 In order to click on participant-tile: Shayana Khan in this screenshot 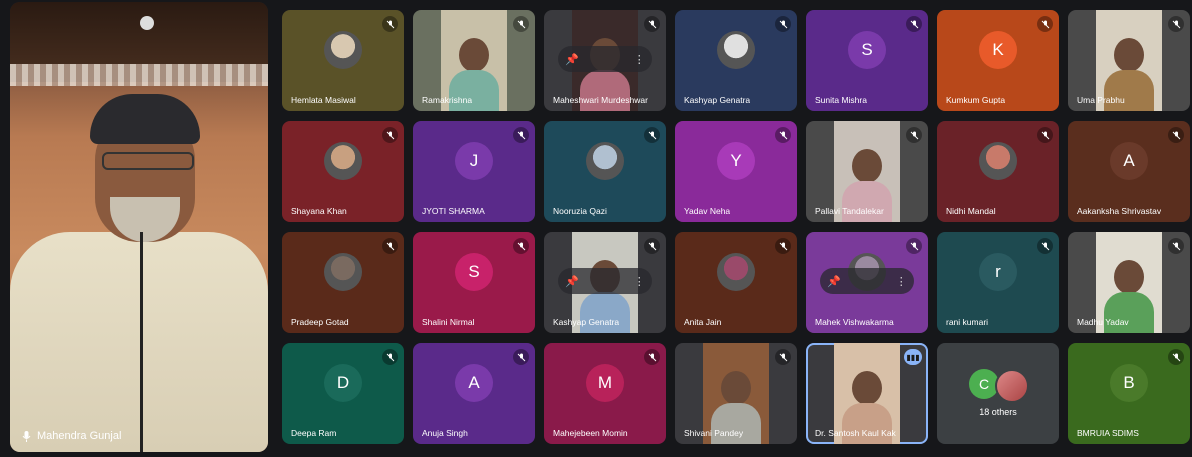, I will do `click(343, 171)`.